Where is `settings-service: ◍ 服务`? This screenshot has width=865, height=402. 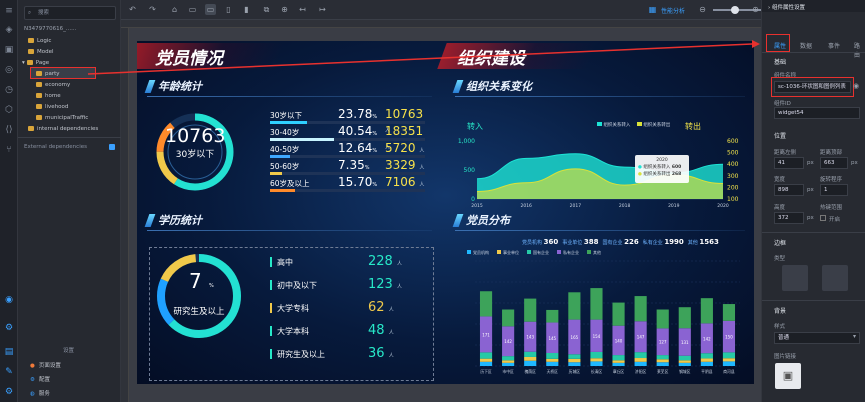
settings-service: ◍ 服务 is located at coordinates (40, 394).